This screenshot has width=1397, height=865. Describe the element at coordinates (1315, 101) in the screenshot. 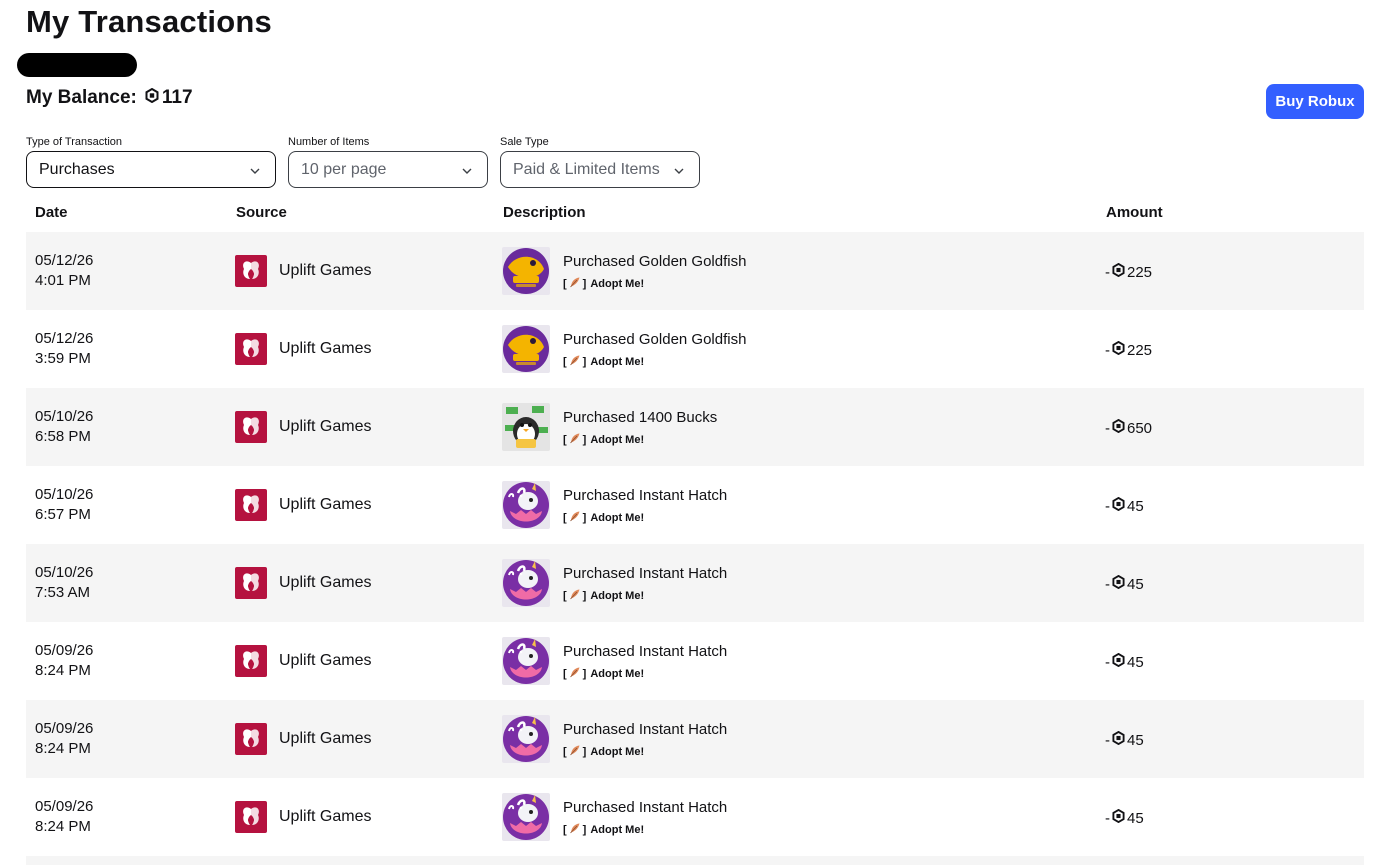

I see `buy-robux-button: Buy Robux` at that location.